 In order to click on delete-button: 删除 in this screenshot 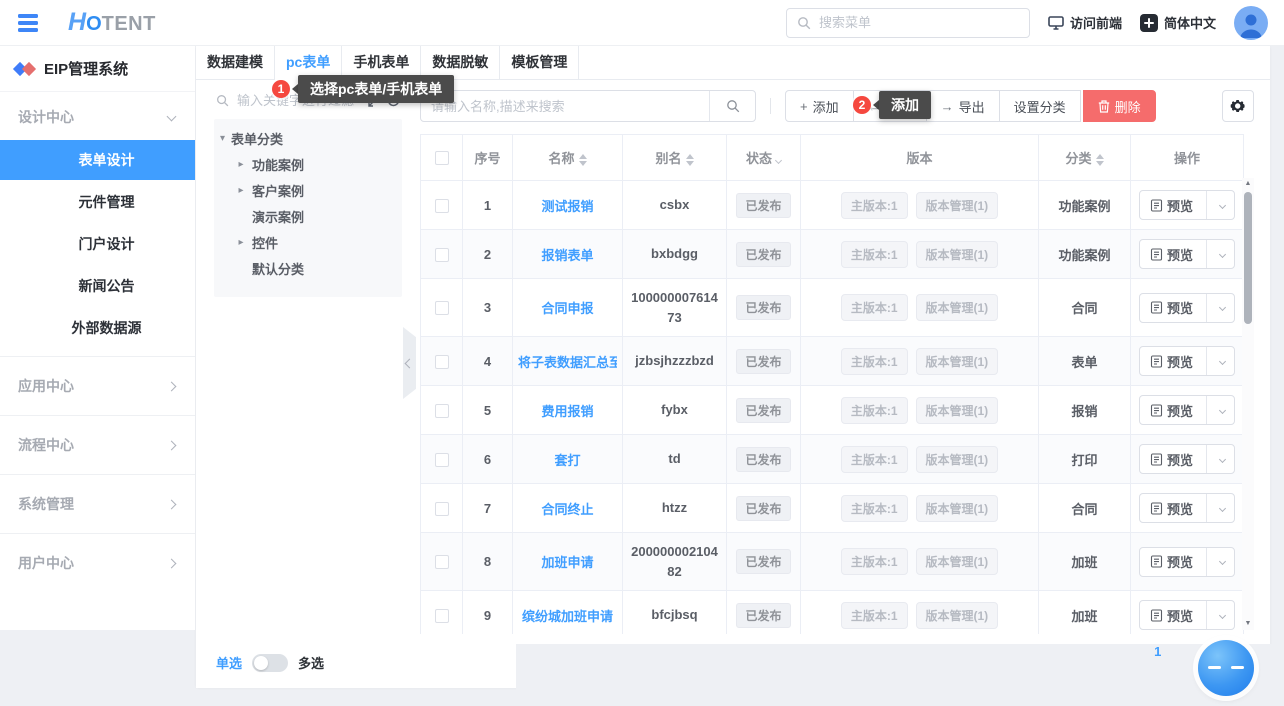, I will do `click(1119, 106)`.